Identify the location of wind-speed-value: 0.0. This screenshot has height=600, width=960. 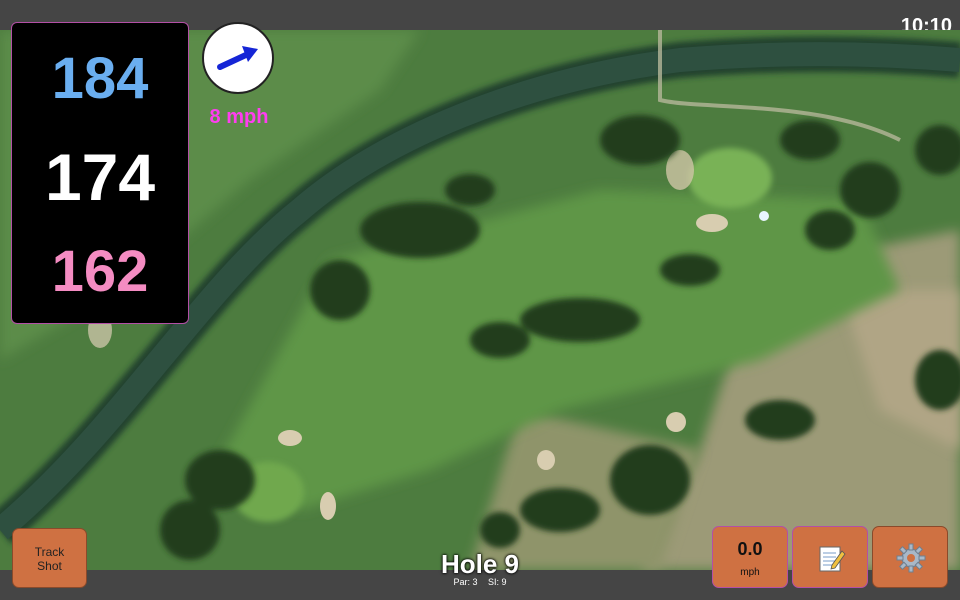
(750, 549).